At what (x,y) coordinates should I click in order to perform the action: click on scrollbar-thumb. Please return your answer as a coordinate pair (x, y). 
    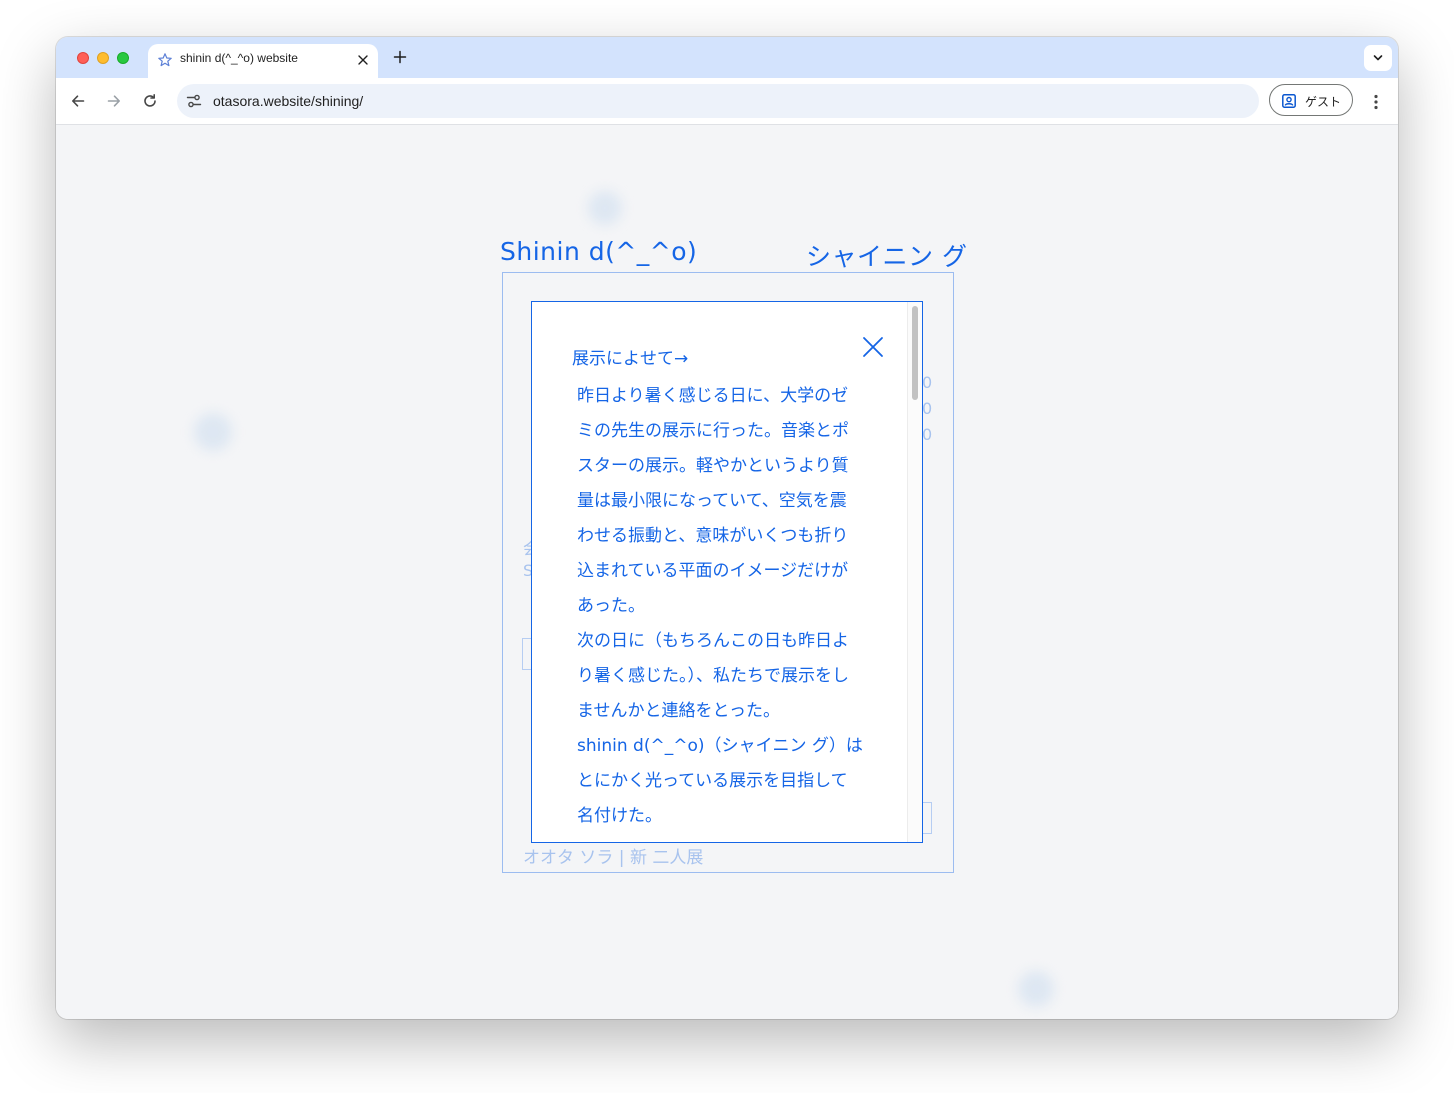
    Looking at the image, I should click on (915, 353).